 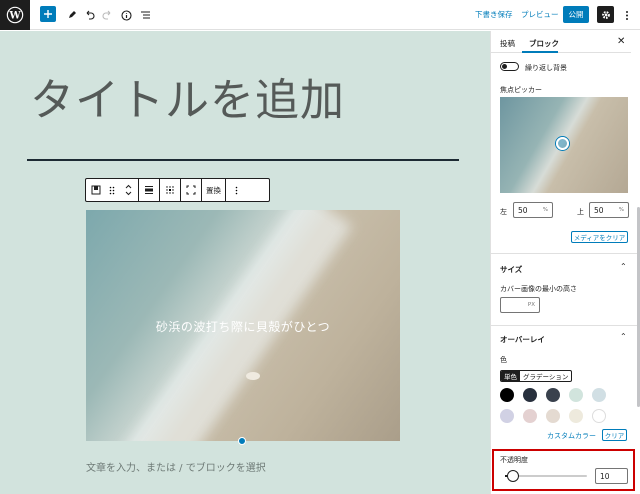 I want to click on focal-top-input: 50 %, so click(x=609, y=210).